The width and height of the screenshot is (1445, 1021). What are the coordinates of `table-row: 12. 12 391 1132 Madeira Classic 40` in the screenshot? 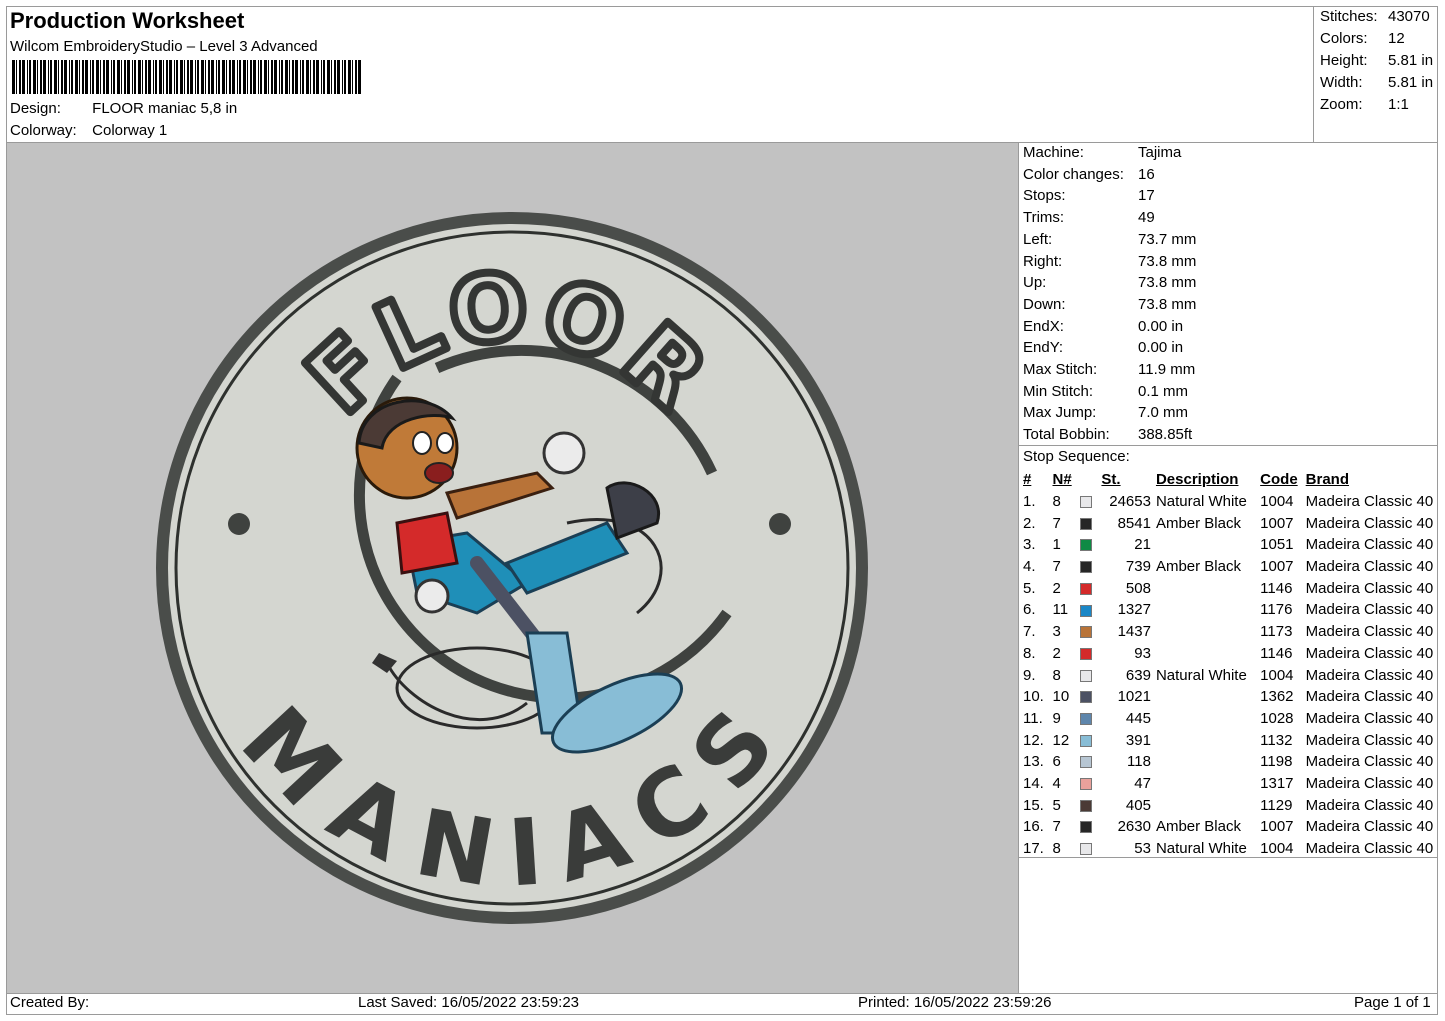 It's located at (1232, 740).